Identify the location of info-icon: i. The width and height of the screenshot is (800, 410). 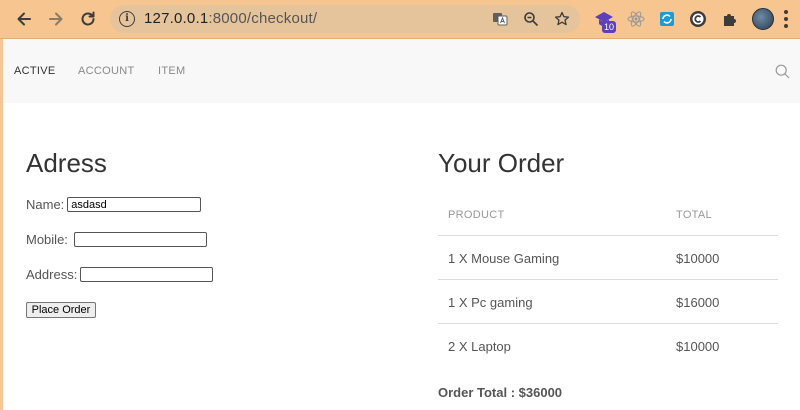
(127, 19).